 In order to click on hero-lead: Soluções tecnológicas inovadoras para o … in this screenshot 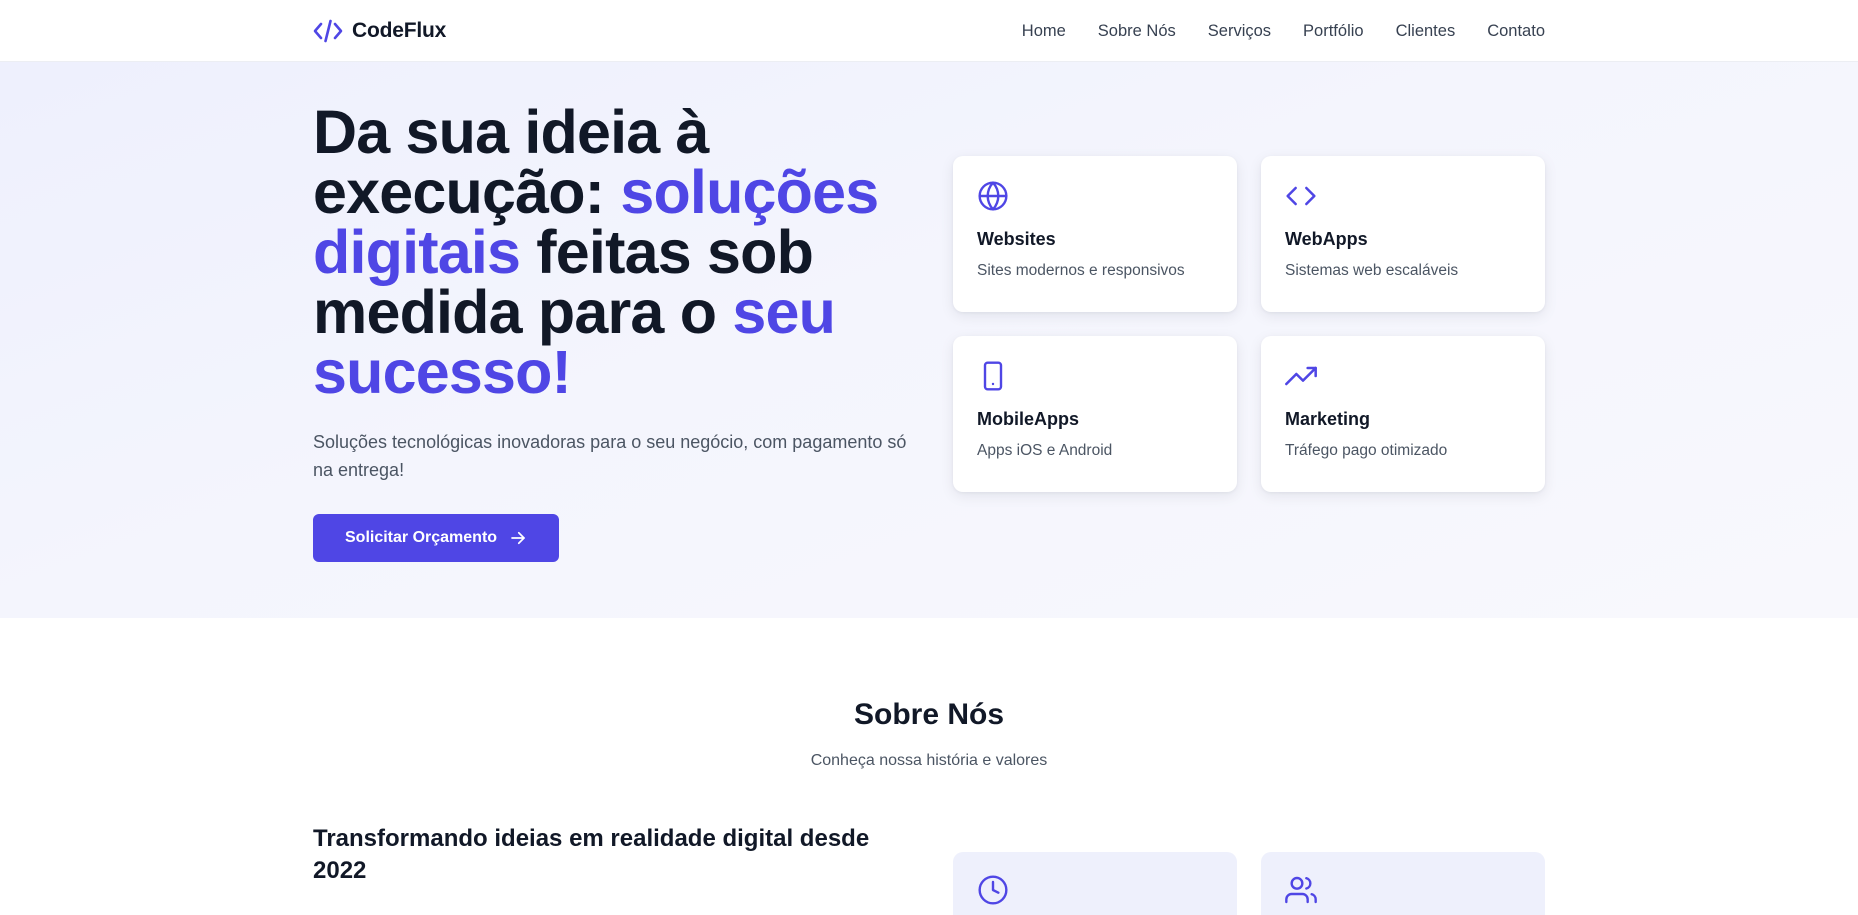, I will do `click(610, 456)`.